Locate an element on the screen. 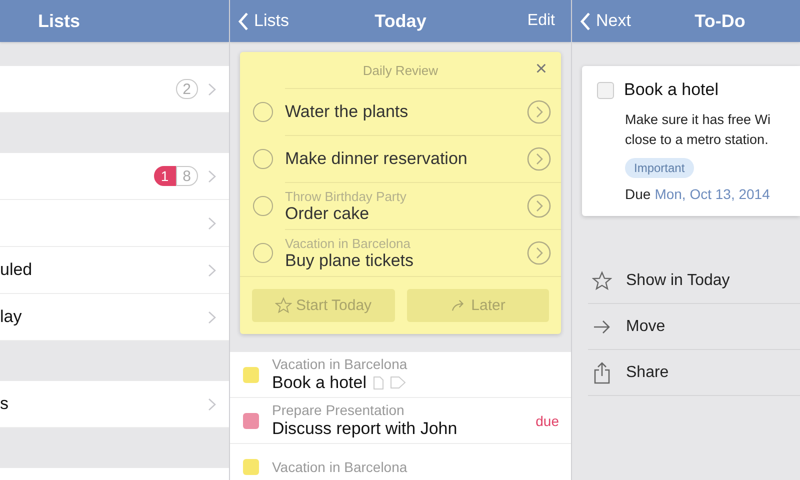  task-title: Discuss report with John is located at coordinates (365, 428).